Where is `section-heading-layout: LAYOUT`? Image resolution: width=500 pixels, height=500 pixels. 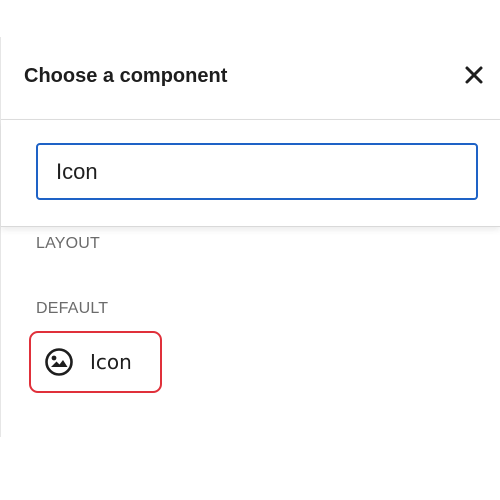
section-heading-layout: LAYOUT is located at coordinates (68, 243).